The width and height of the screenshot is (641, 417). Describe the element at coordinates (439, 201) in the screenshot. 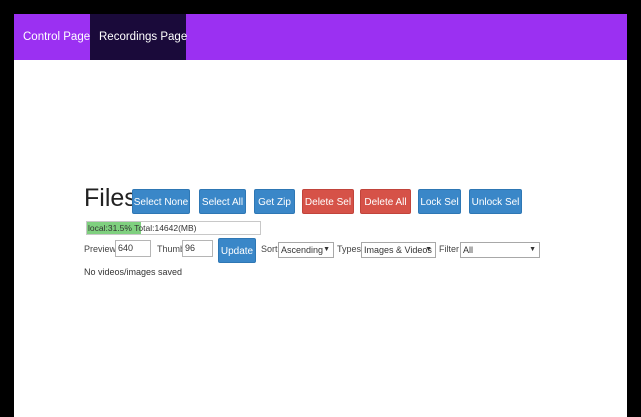

I see `lock-selected-button: Lock Sel` at that location.